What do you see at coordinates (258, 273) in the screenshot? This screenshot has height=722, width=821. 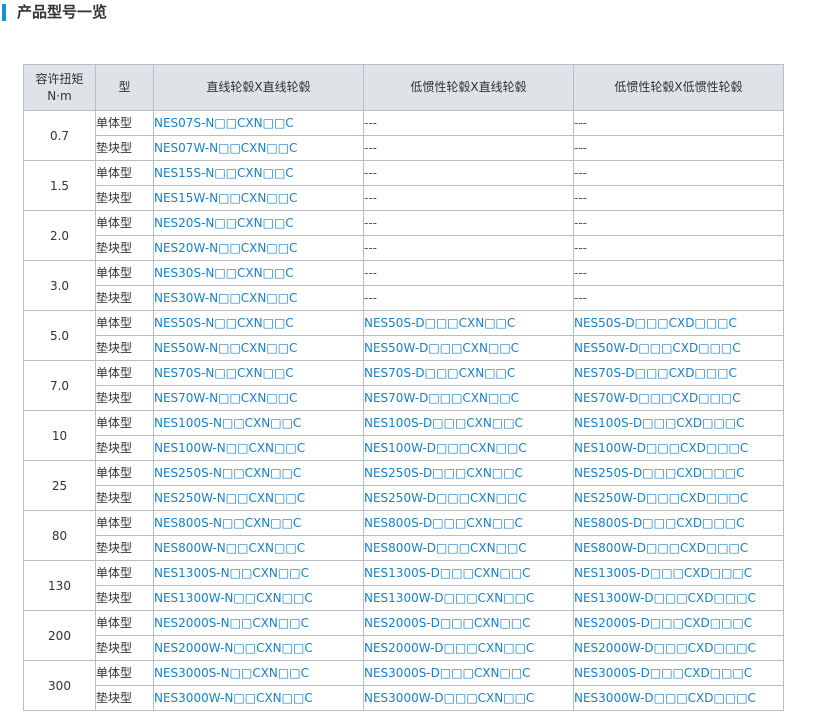 I see `model-link: NES30S-N□□CXN□□C` at bounding box center [258, 273].